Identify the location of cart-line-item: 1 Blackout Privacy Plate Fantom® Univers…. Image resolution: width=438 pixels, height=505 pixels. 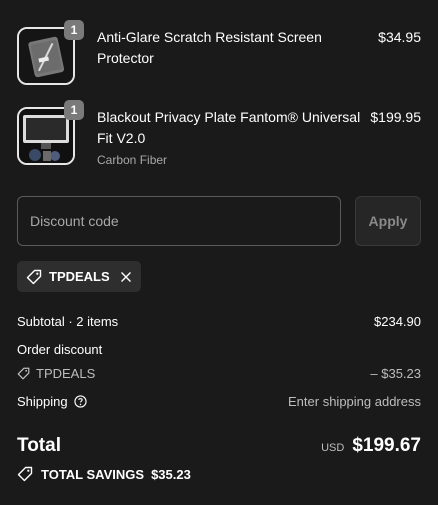
(219, 134).